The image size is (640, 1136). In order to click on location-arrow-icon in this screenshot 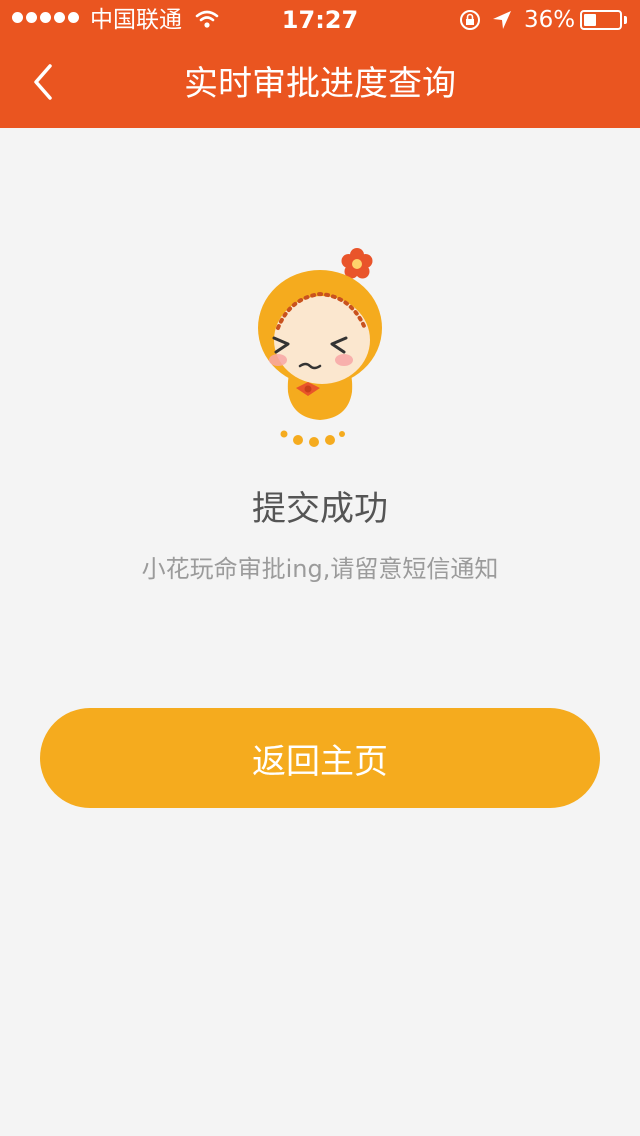, I will do `click(502, 20)`.